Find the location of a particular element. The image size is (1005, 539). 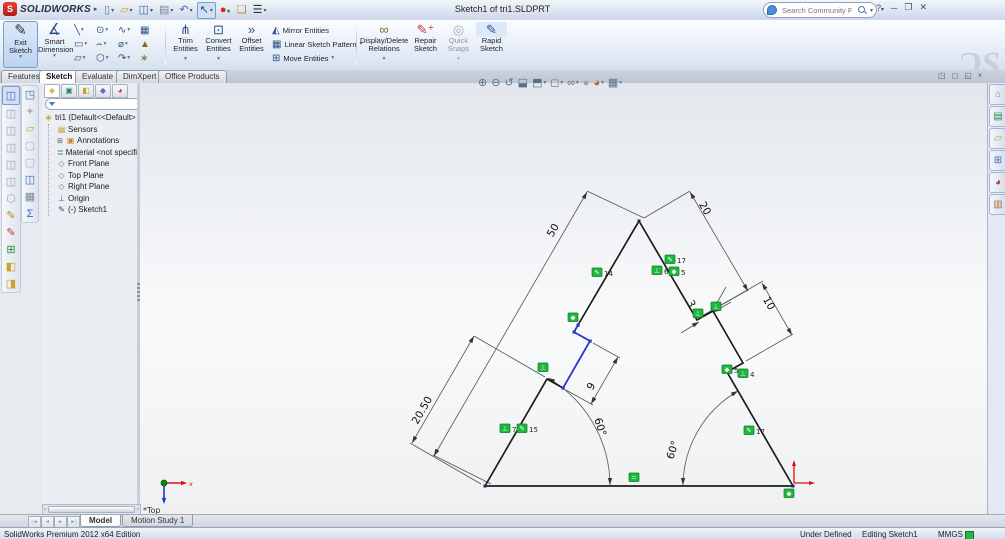

relation-badge: ⊥ 4 is located at coordinates (746, 373).